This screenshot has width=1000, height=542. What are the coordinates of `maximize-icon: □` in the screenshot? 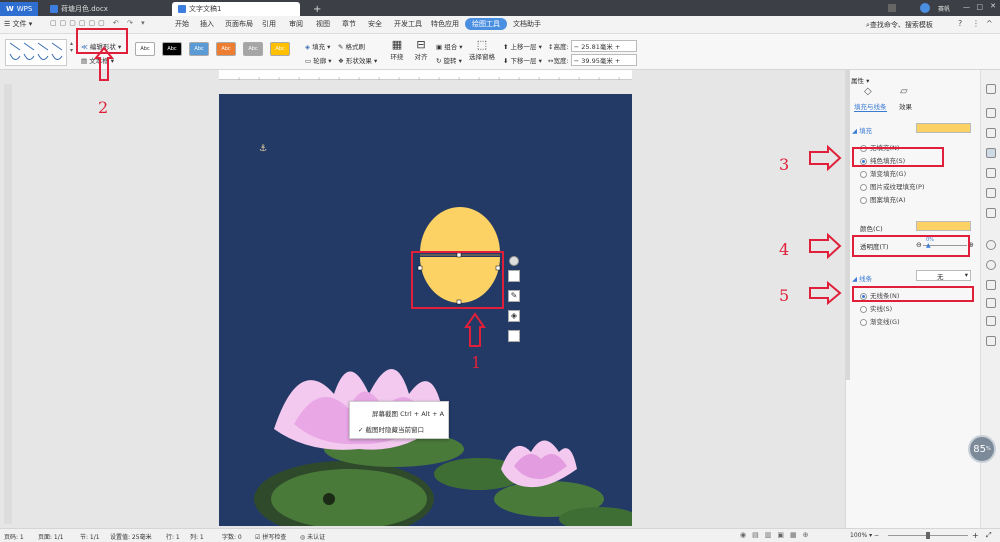 It's located at (979, 7).